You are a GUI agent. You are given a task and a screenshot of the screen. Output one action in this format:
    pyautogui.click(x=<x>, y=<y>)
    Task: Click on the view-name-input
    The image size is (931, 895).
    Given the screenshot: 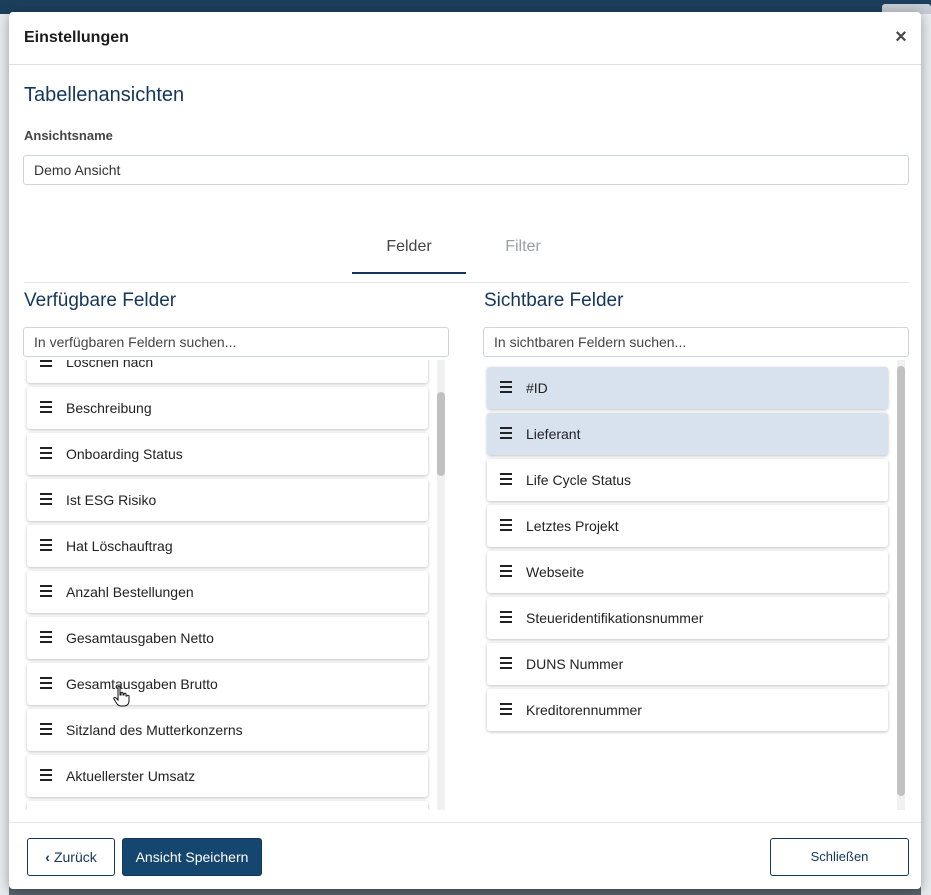 What is the action you would take?
    pyautogui.click(x=466, y=170)
    